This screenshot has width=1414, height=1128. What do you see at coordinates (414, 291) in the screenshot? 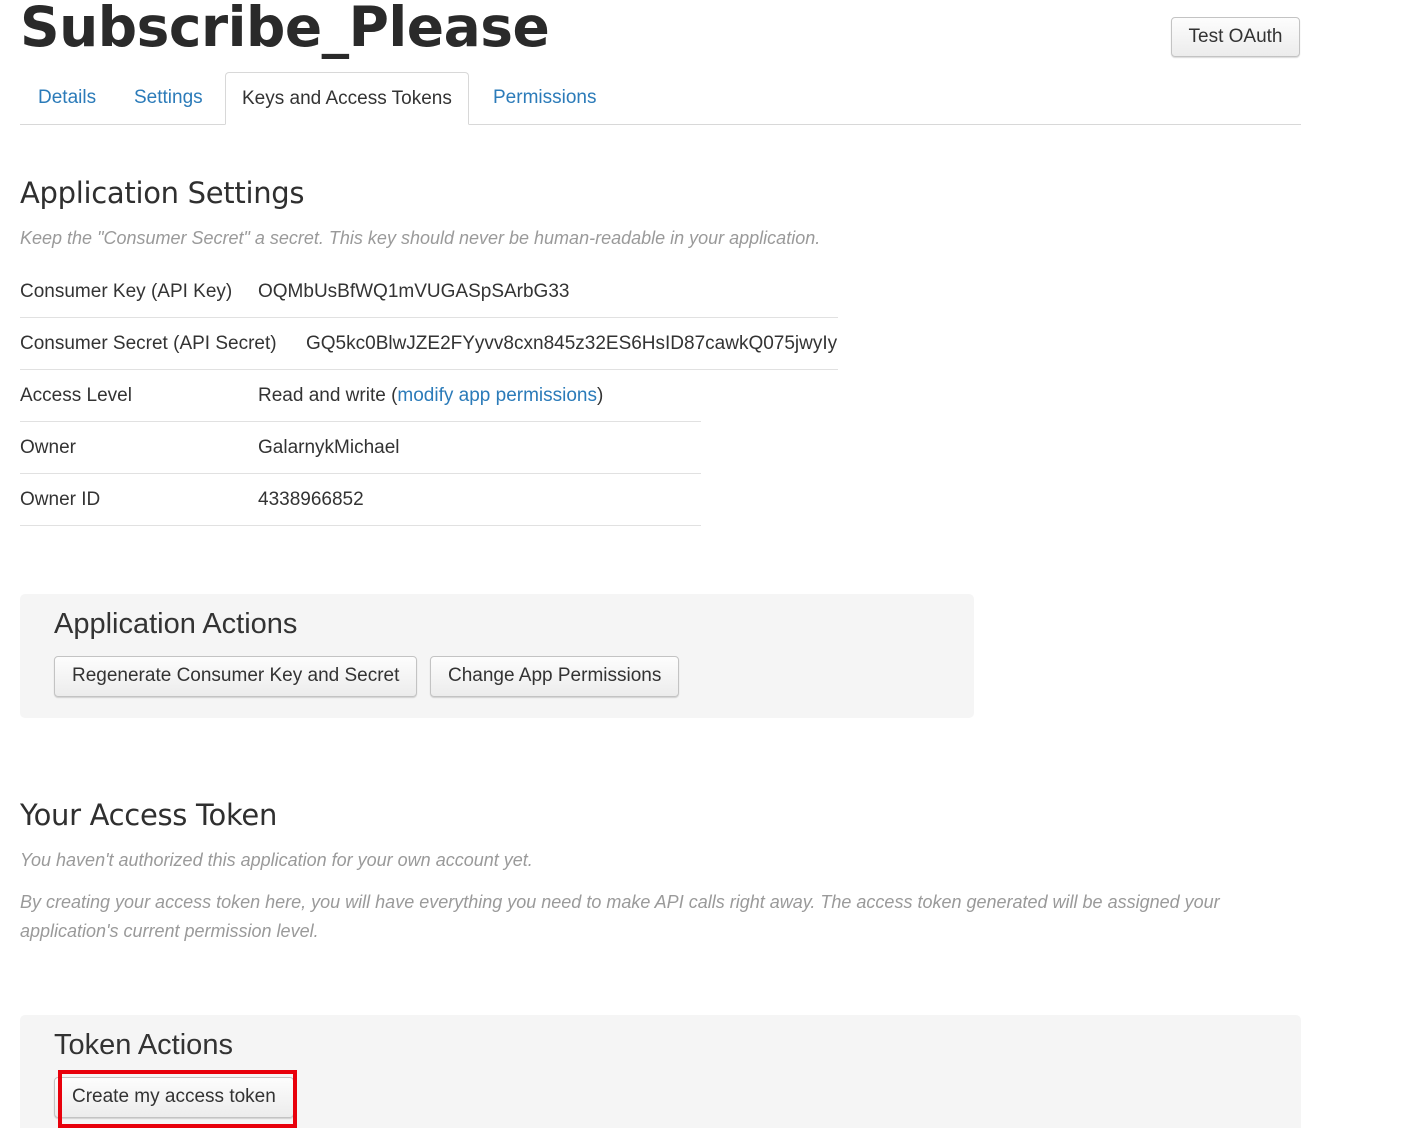
I see `consumer-key-value: OQMbUsBfWQ1mVUGASpSArbG33` at bounding box center [414, 291].